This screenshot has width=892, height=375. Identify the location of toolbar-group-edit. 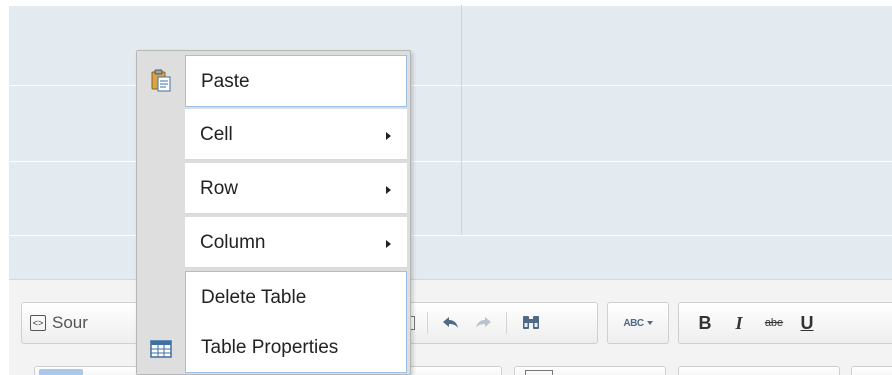
(499, 323).